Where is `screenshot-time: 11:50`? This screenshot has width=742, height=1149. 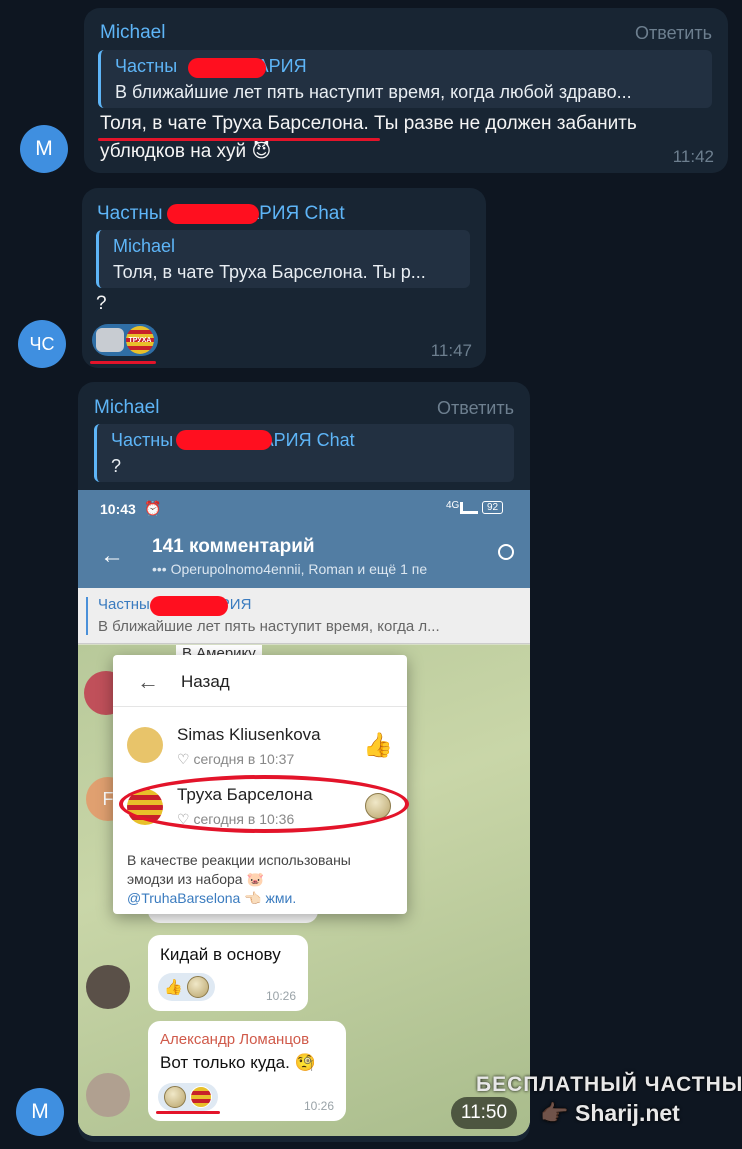 screenshot-time: 11:50 is located at coordinates (484, 1113).